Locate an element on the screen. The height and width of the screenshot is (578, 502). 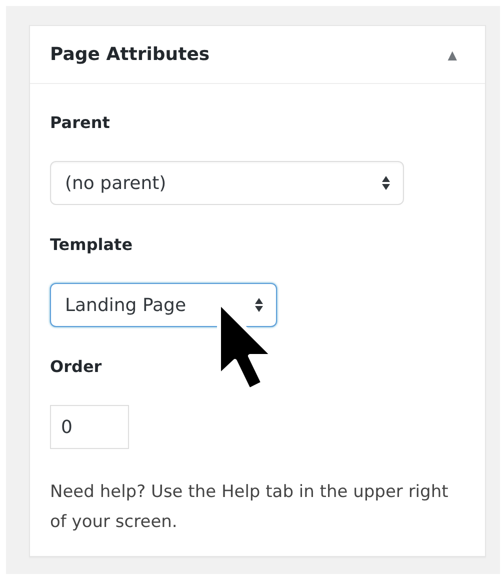
field-label: Parent is located at coordinates (80, 123).